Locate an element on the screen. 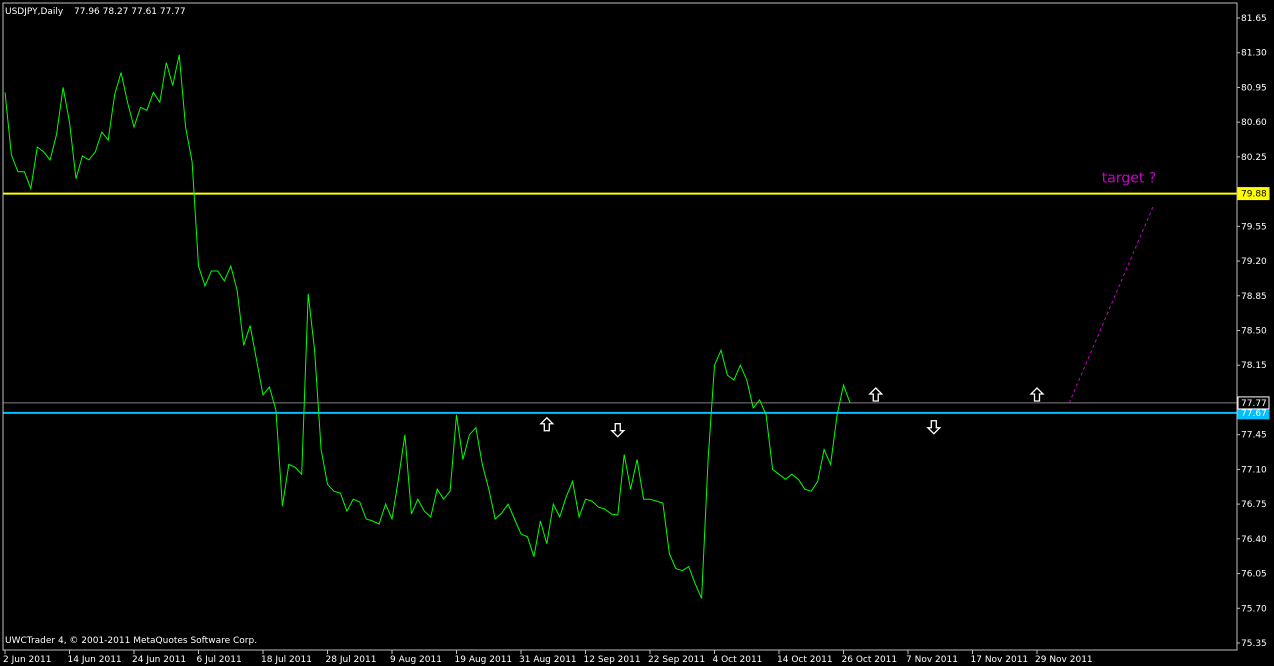 The image size is (1274, 666). current-price-tag-label: 77.77 is located at coordinates (1254, 404).